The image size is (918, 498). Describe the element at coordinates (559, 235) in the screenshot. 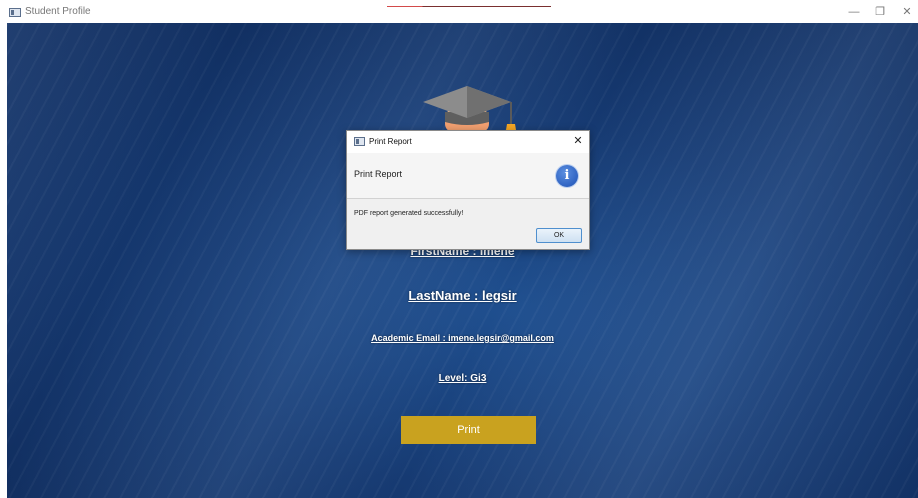

I see `ok-button: OK` at that location.